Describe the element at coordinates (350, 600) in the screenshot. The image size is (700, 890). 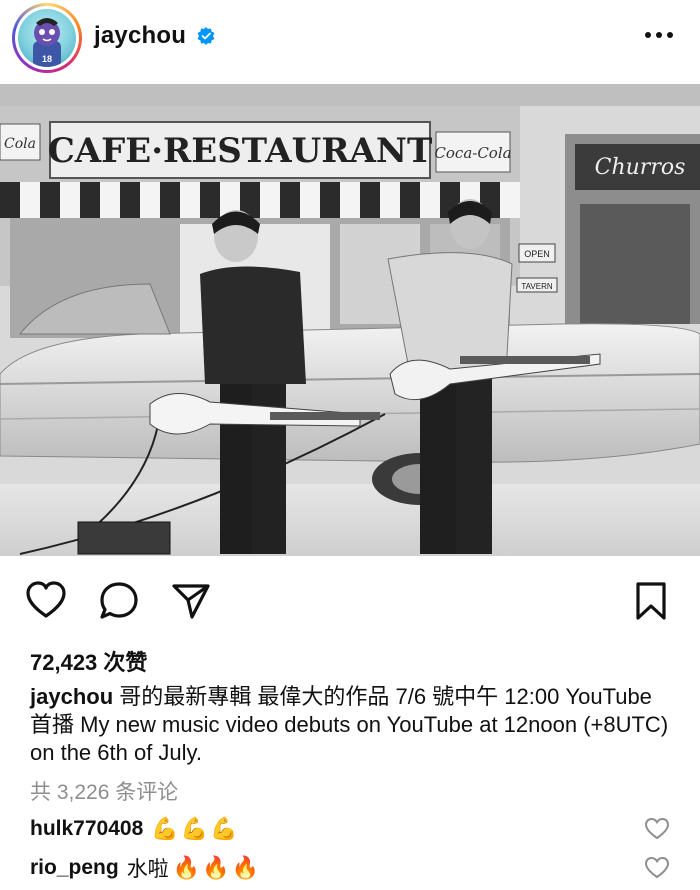
I see `action-bar` at that location.